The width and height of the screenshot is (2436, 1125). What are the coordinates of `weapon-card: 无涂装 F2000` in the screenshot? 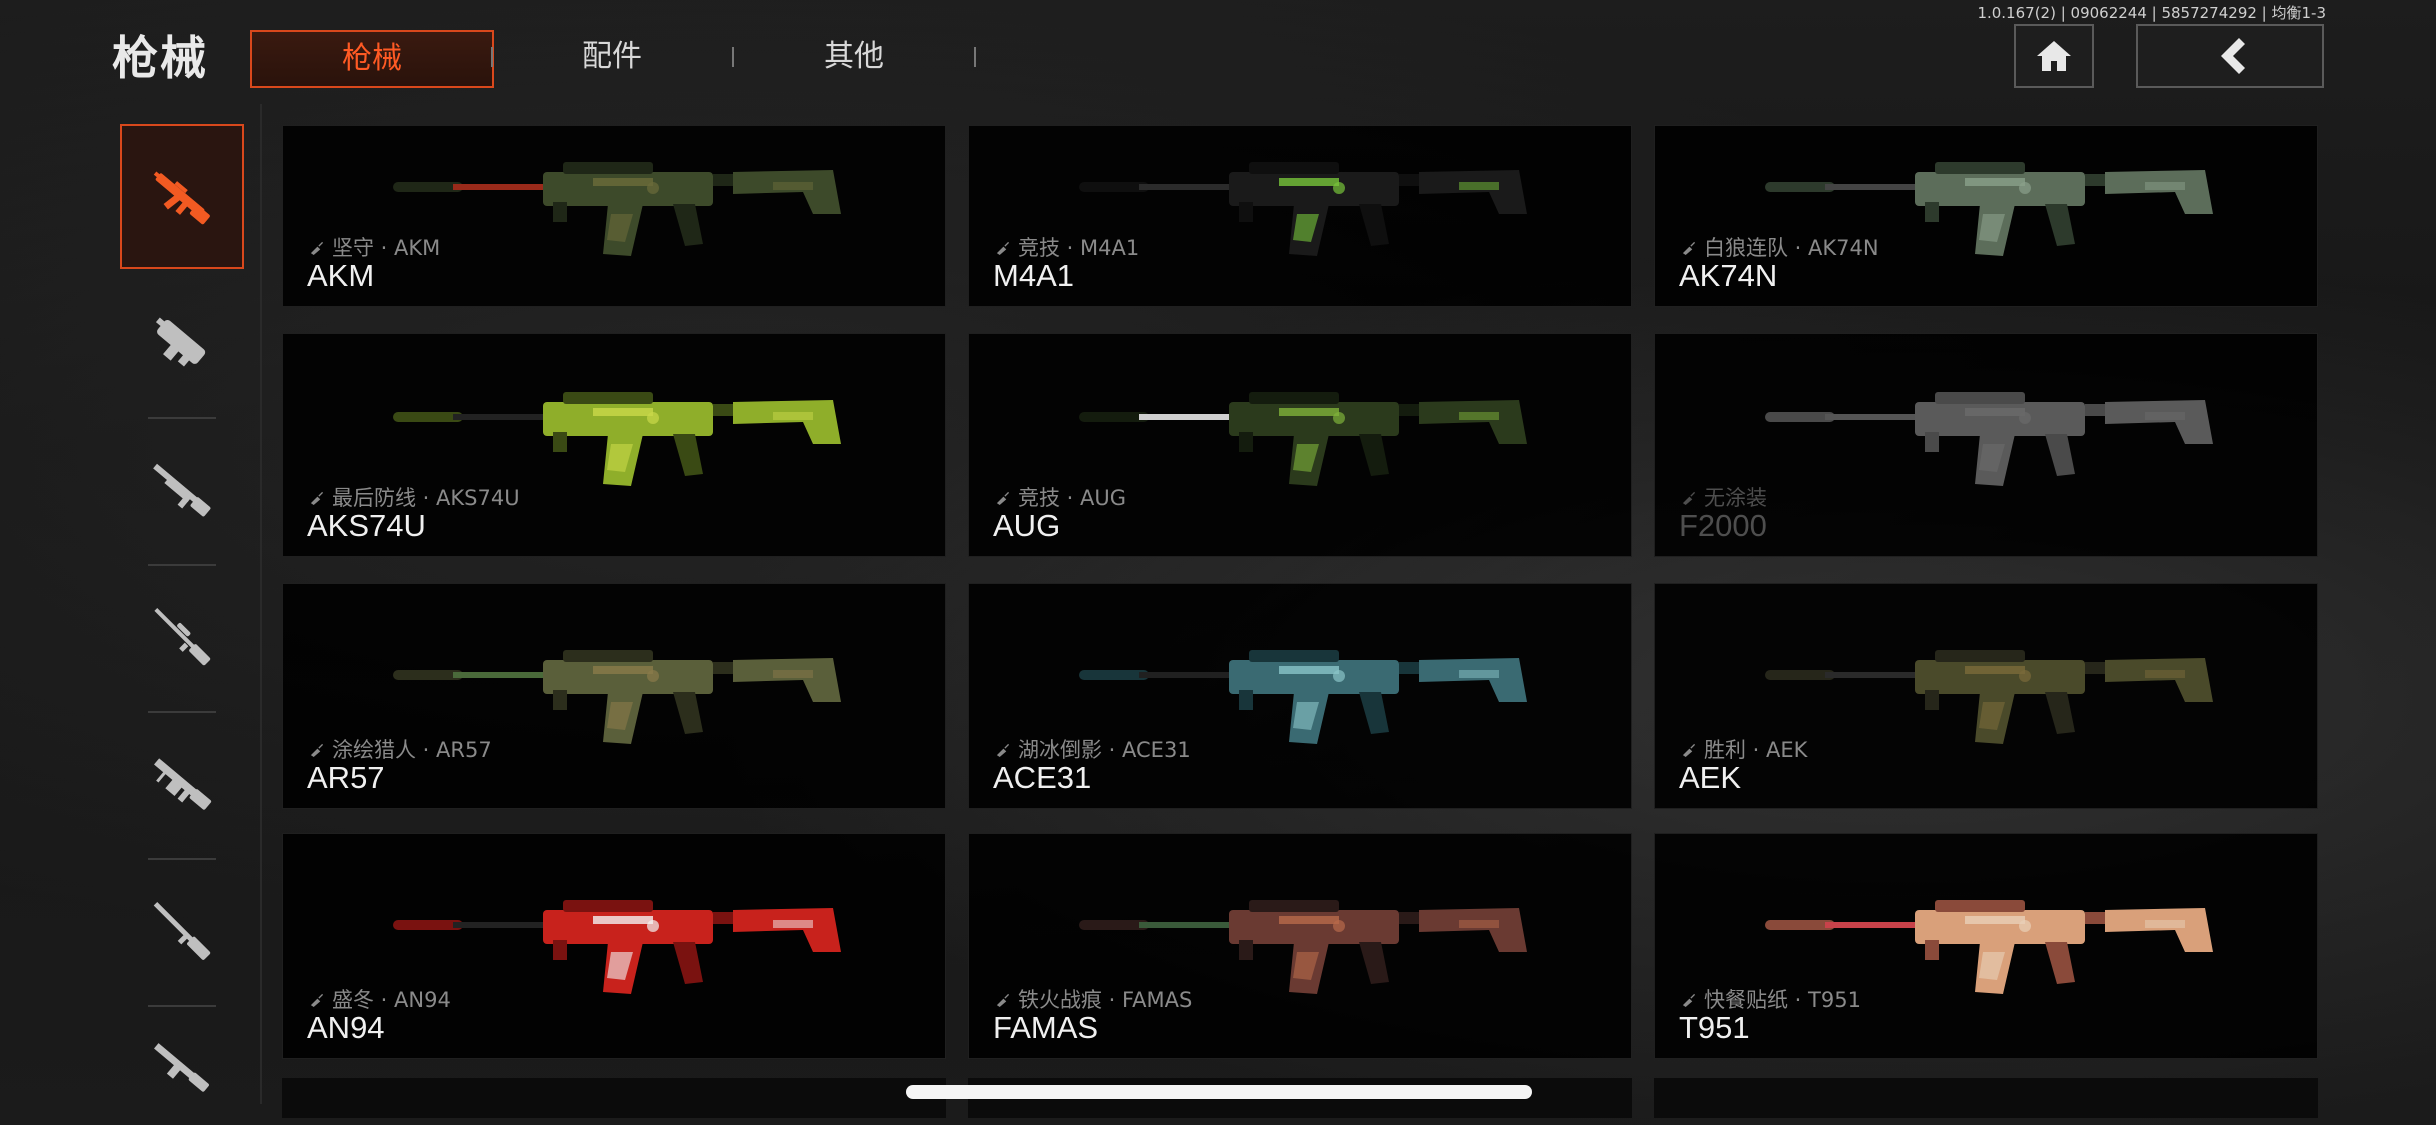 It's located at (1986, 445).